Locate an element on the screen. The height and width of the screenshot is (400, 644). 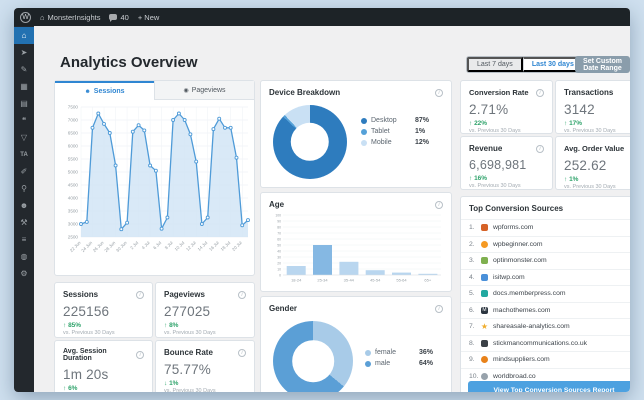
trend-down-icon: ↓ is located at coordinates (166, 383).